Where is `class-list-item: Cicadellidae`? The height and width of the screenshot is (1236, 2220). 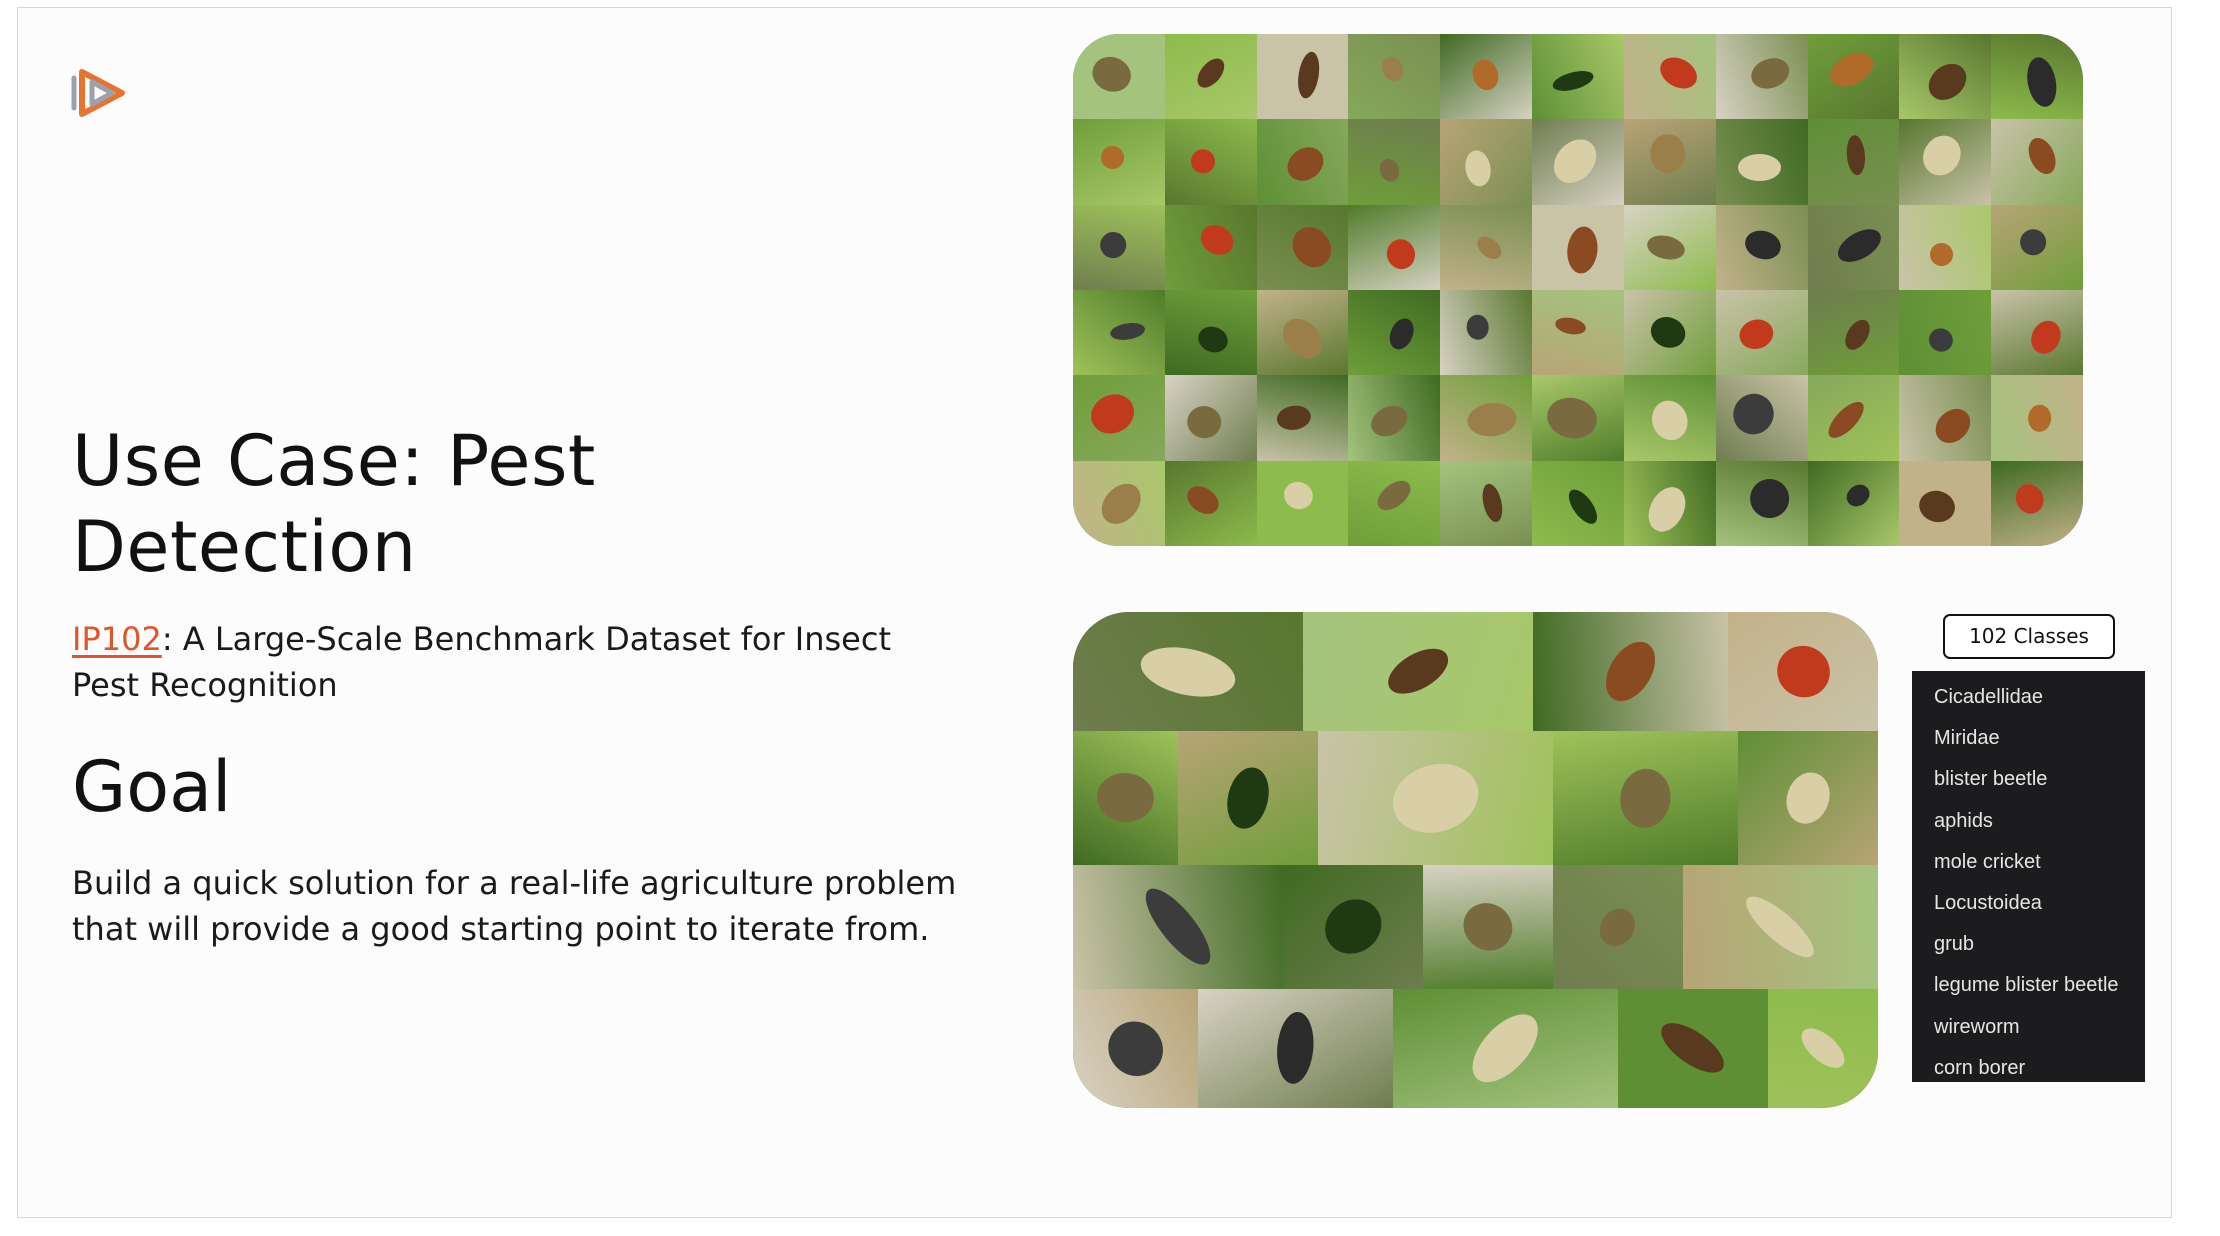
class-list-item: Cicadellidae is located at coordinates (1988, 697).